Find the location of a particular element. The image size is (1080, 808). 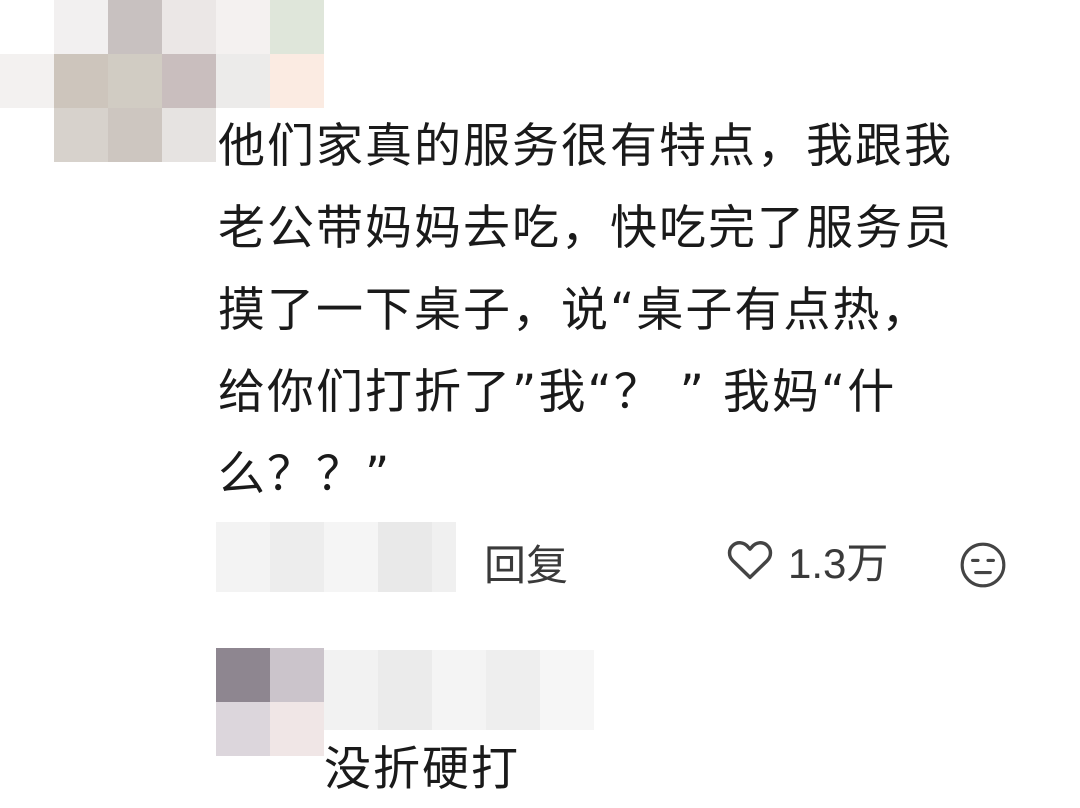

like-button: 1.3万 is located at coordinates (806, 560).